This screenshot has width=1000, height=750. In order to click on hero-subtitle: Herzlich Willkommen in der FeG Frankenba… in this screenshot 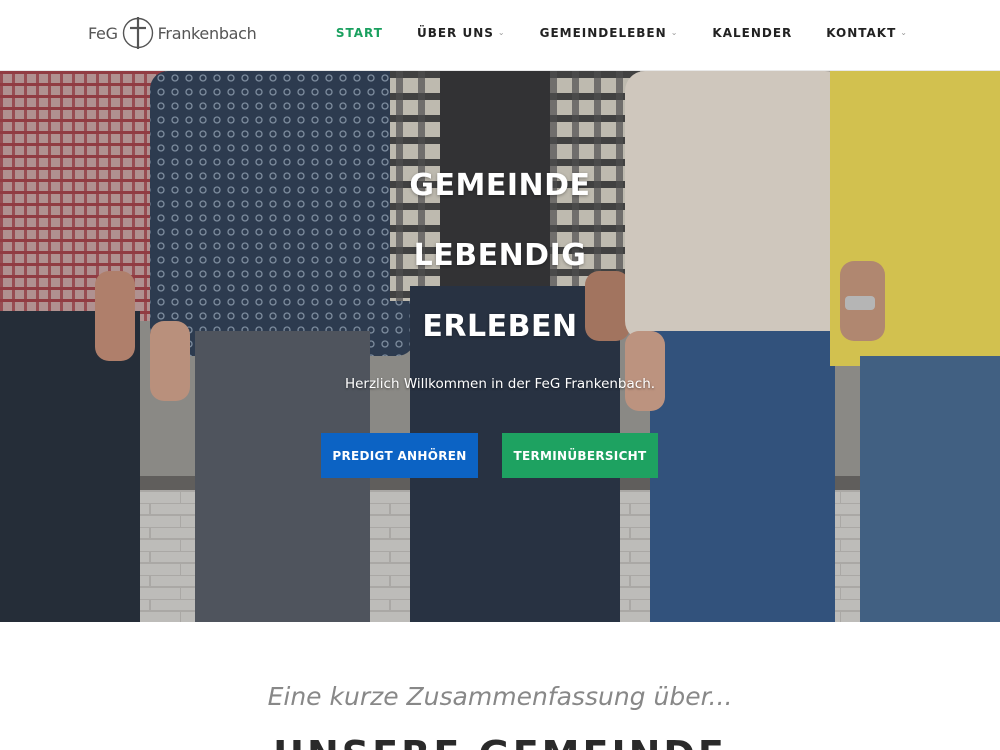, I will do `click(500, 384)`.